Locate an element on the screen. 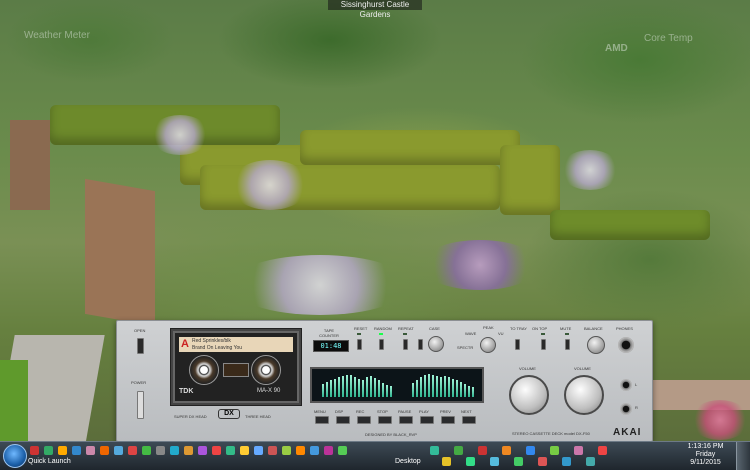 Image resolution: width=750 pixels, height=470 pixels. dsp-button is located at coordinates (343, 420).